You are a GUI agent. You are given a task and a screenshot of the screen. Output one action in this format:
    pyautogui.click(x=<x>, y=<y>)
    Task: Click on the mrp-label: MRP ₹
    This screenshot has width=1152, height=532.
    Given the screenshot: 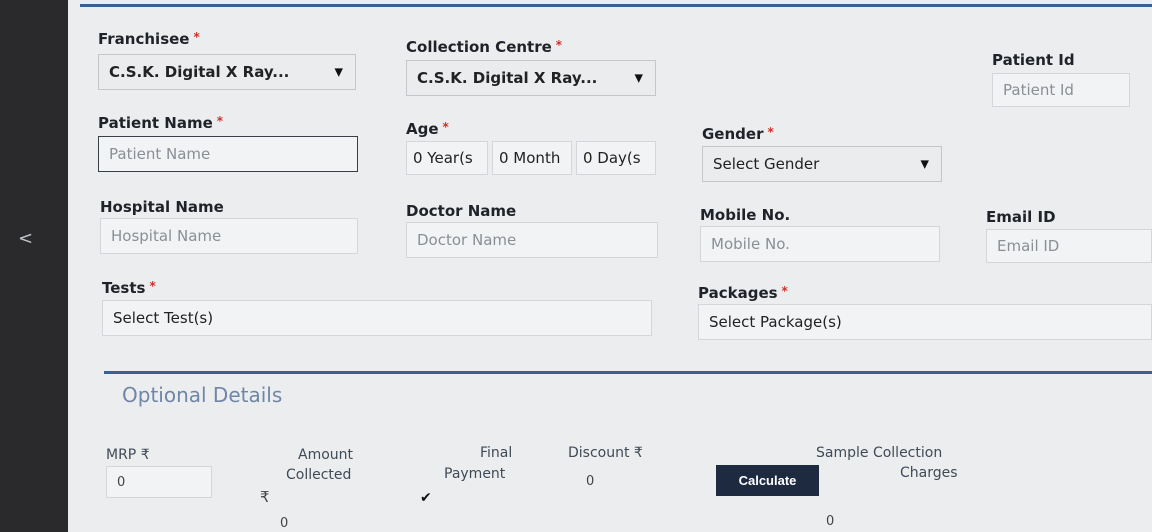 What is the action you would take?
    pyautogui.click(x=128, y=455)
    